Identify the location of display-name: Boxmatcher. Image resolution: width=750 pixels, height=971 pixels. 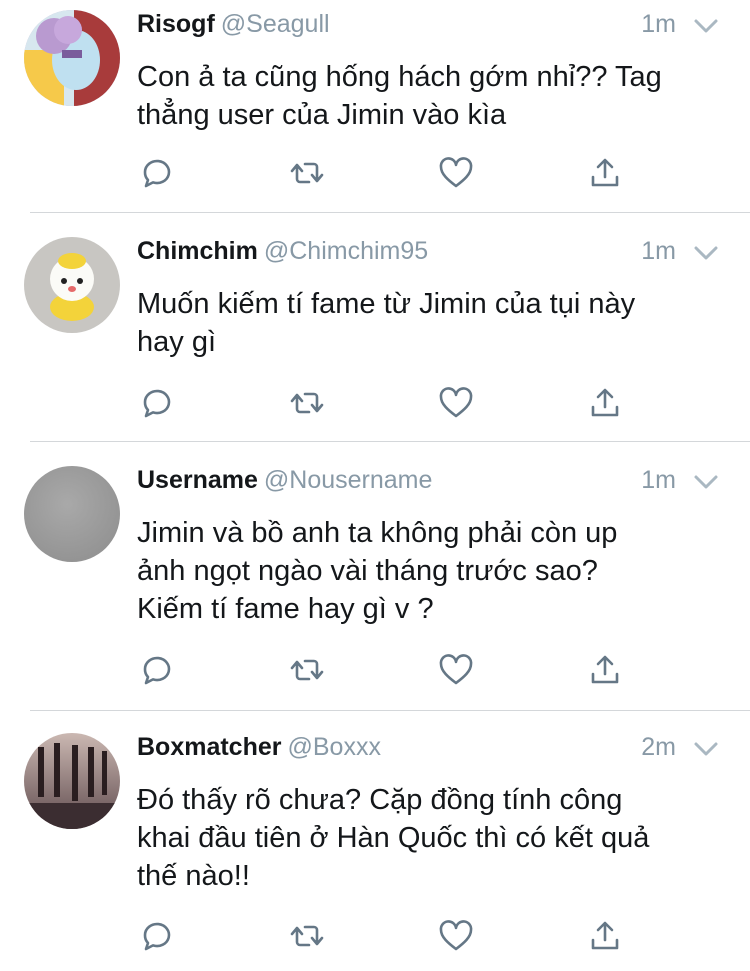
(209, 747).